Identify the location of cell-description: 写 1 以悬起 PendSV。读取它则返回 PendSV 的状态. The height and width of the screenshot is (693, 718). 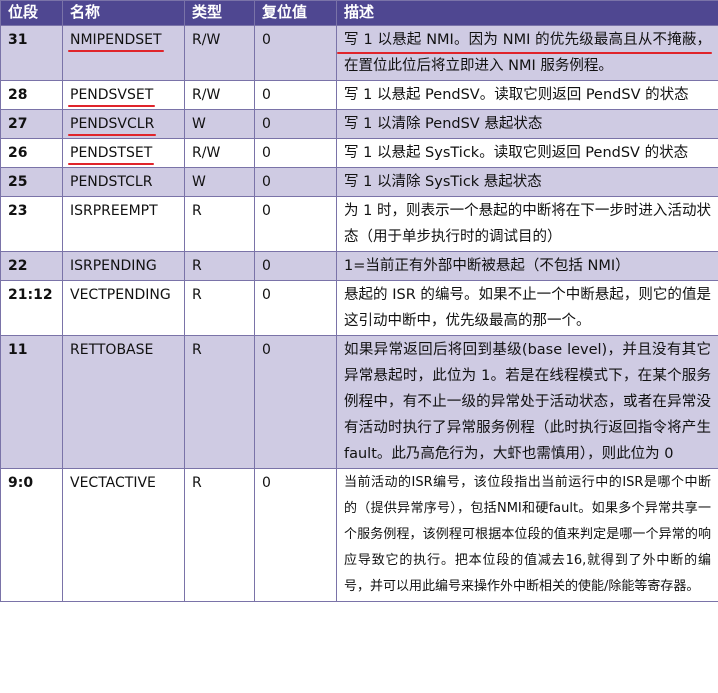
(527, 95).